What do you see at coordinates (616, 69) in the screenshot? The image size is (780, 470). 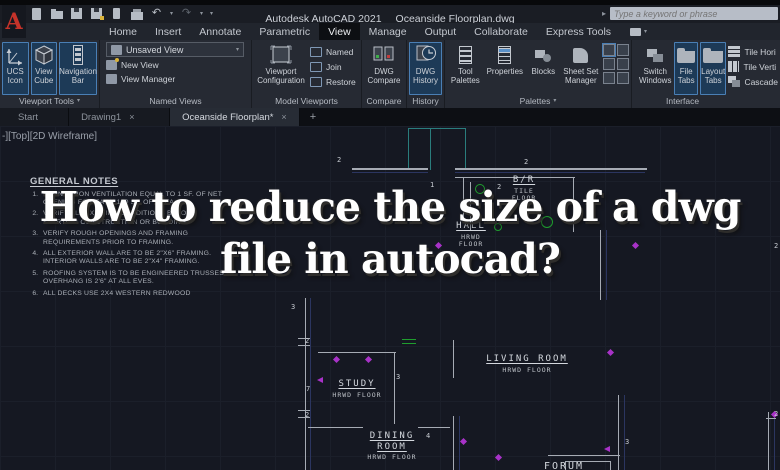 I see `palettes-icon-grid` at bounding box center [616, 69].